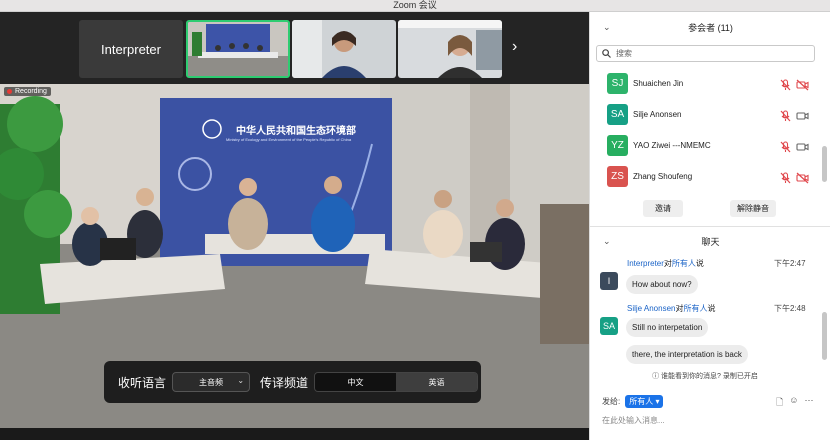  What do you see at coordinates (753, 208) in the screenshot?
I see `unmute-all-button: 解除静音` at bounding box center [753, 208].